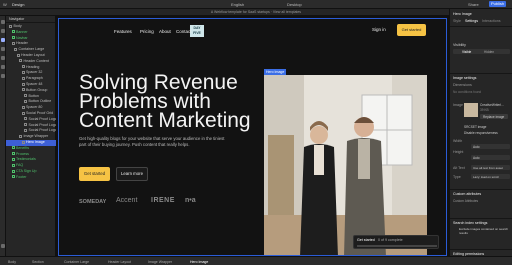  Describe the element at coordinates (498, 4) in the screenshot. I see `publish-button: Publish` at that location.